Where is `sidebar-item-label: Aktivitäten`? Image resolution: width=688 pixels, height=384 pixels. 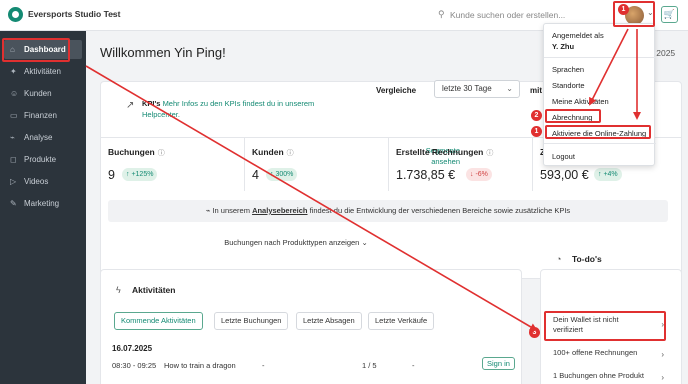
sidebar-item-label: Aktivitäten is located at coordinates (42, 71).